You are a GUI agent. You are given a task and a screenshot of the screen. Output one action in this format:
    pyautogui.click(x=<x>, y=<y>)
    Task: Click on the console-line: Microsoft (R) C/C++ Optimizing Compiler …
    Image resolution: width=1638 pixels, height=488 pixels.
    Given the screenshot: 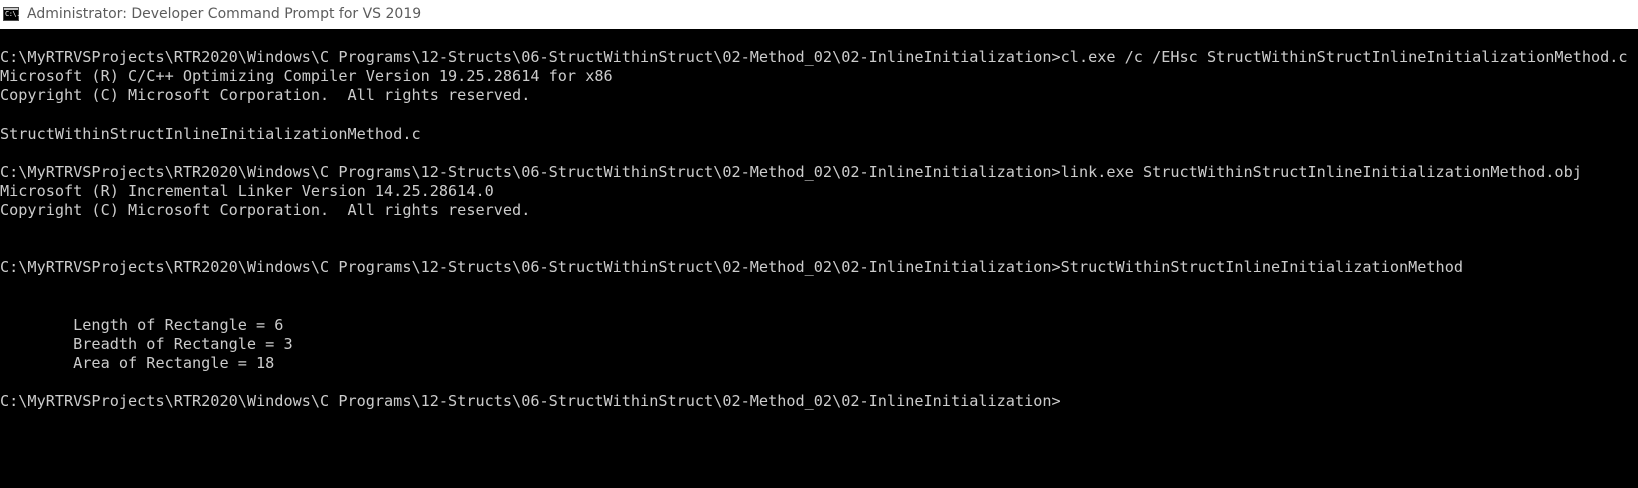 What is the action you would take?
    pyautogui.click(x=306, y=76)
    